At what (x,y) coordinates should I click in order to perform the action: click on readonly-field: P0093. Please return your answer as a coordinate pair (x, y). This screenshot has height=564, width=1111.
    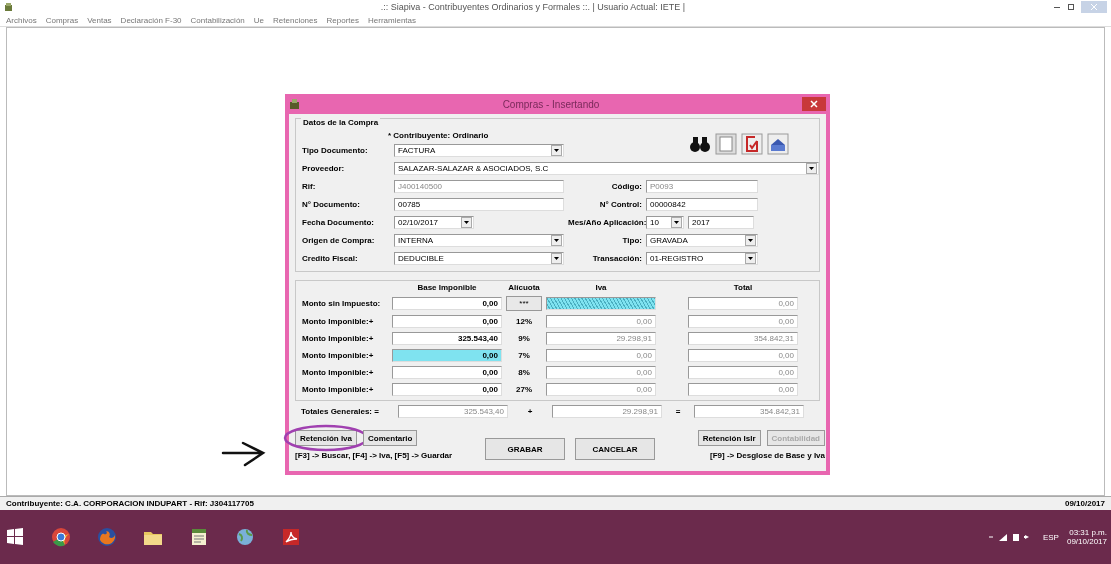
    Looking at the image, I should click on (702, 186).